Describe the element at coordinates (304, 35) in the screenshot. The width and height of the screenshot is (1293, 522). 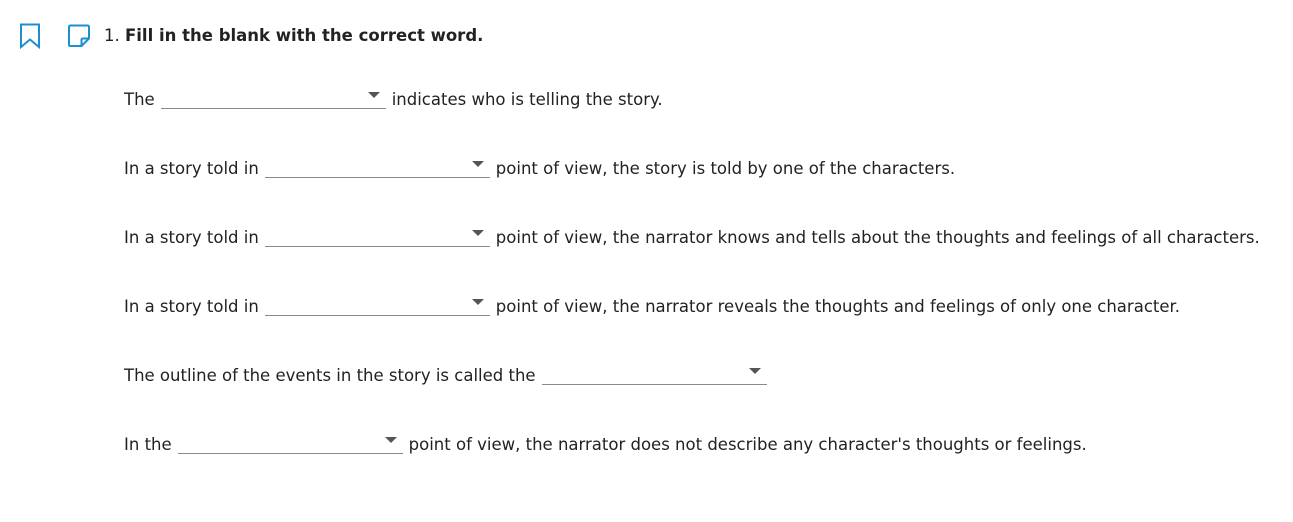
I see `question-prompt: Fill in the blank with the correct word.` at that location.